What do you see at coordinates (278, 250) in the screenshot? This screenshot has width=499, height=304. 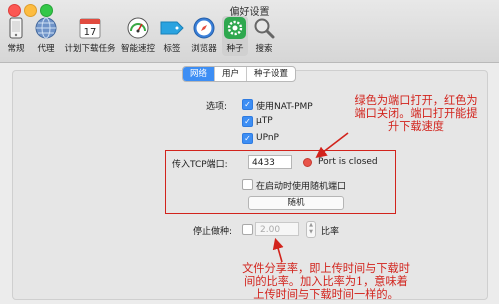 I see `ratio-arrow` at bounding box center [278, 250].